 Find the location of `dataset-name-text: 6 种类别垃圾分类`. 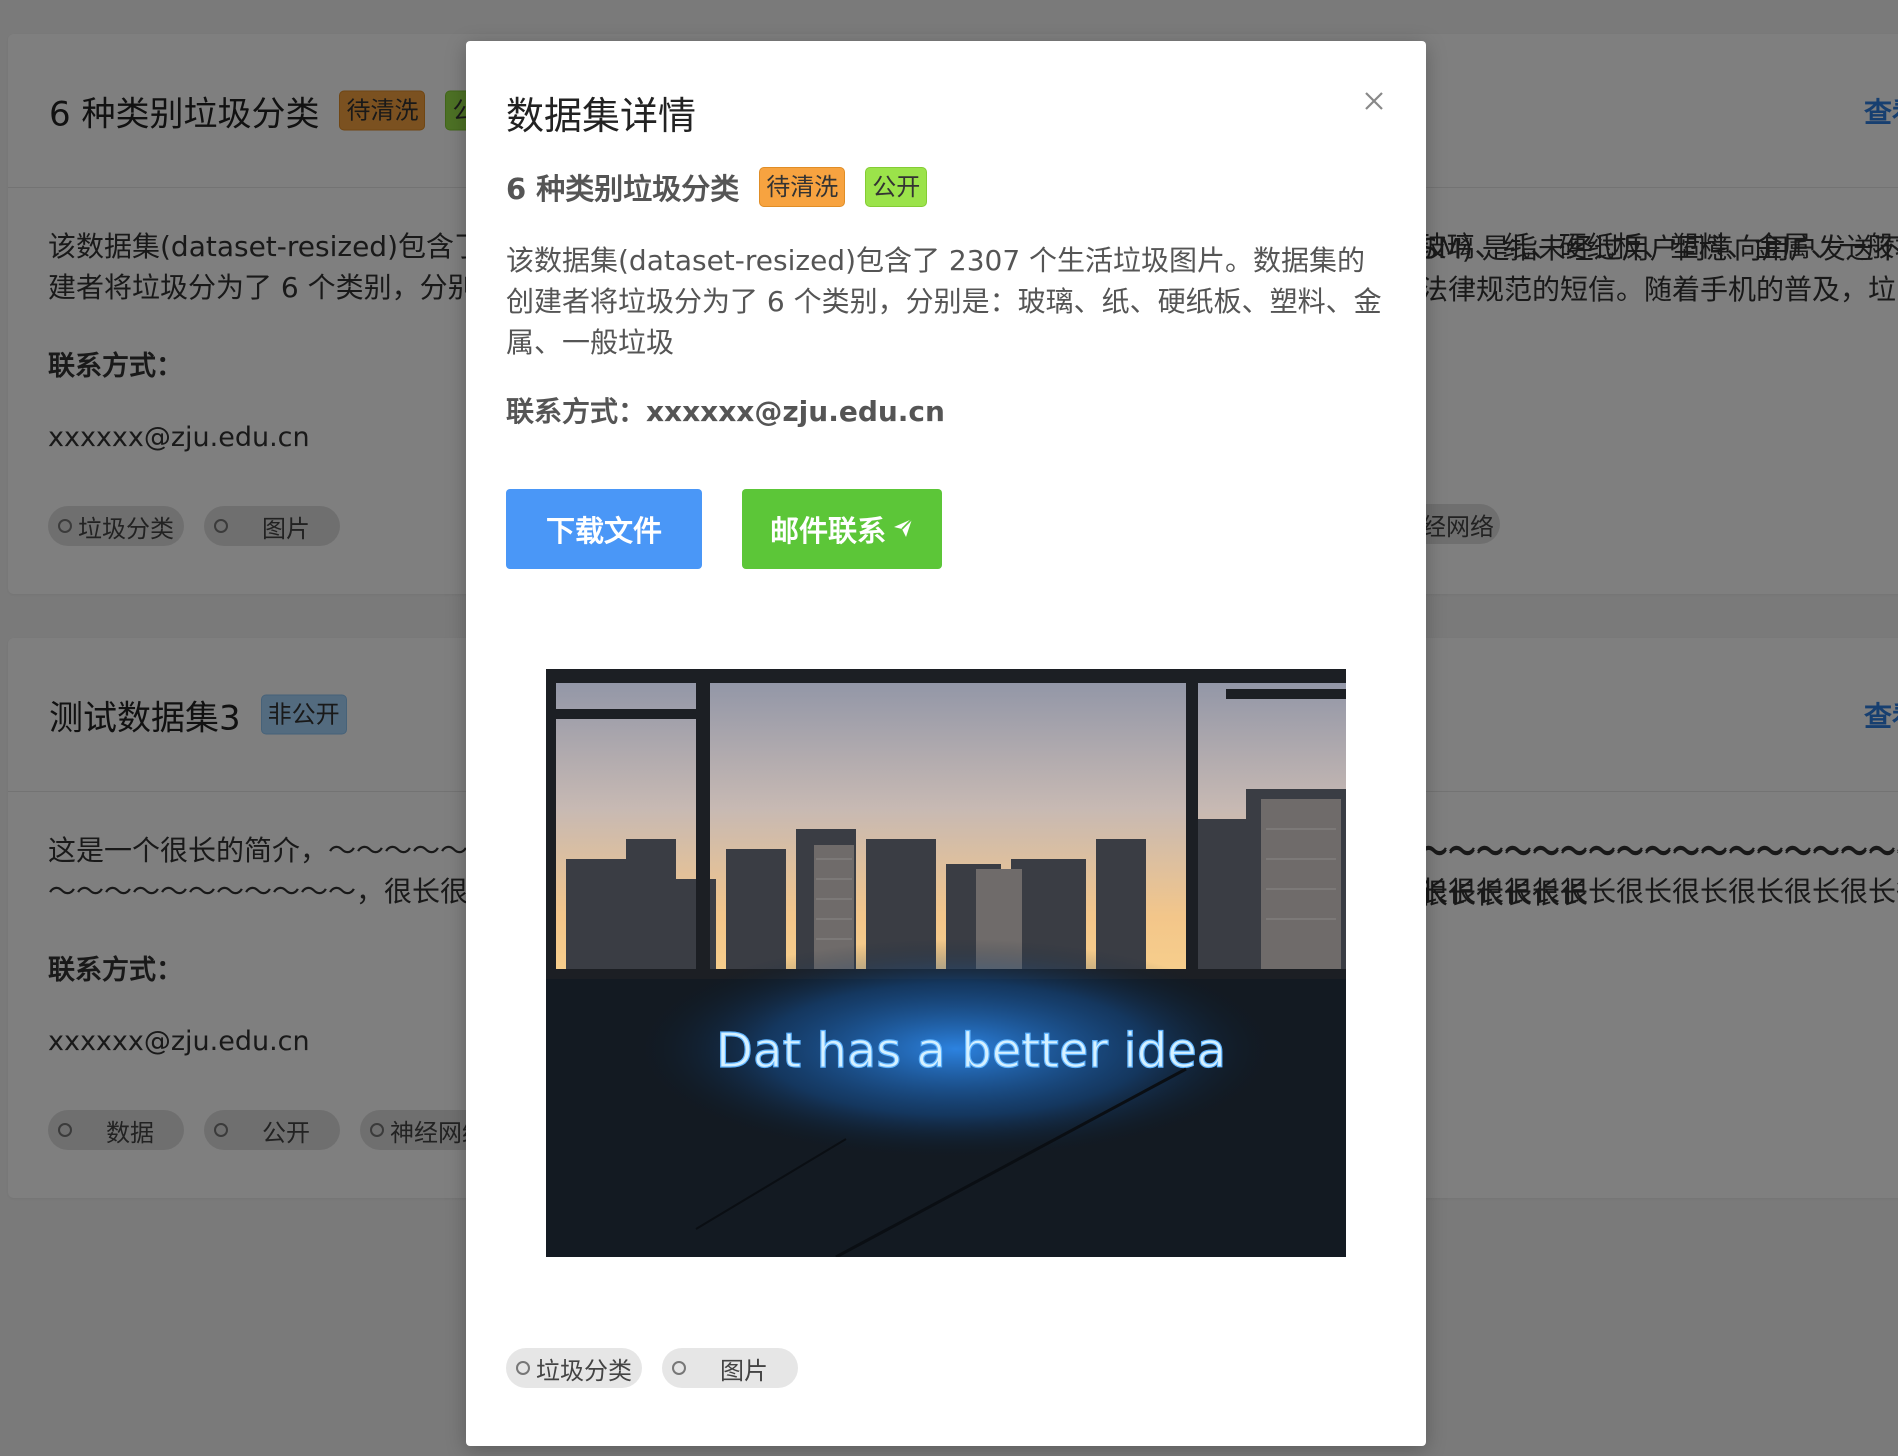

dataset-name-text: 6 种类别垃圾分类 is located at coordinates (623, 189).